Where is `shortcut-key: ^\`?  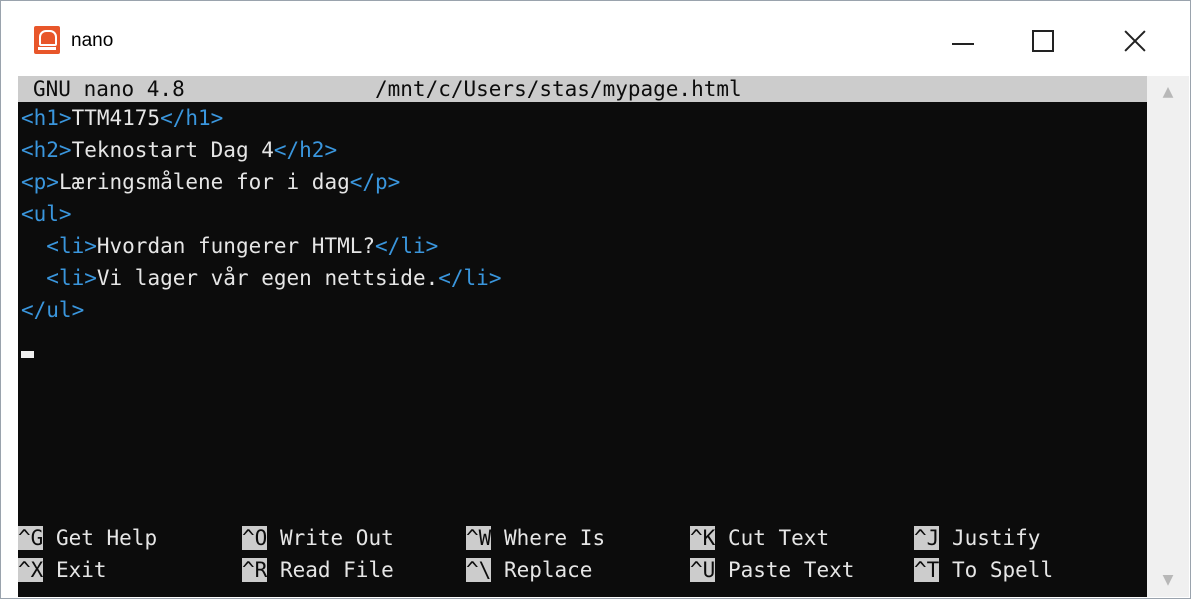
shortcut-key: ^\ is located at coordinates (479, 570).